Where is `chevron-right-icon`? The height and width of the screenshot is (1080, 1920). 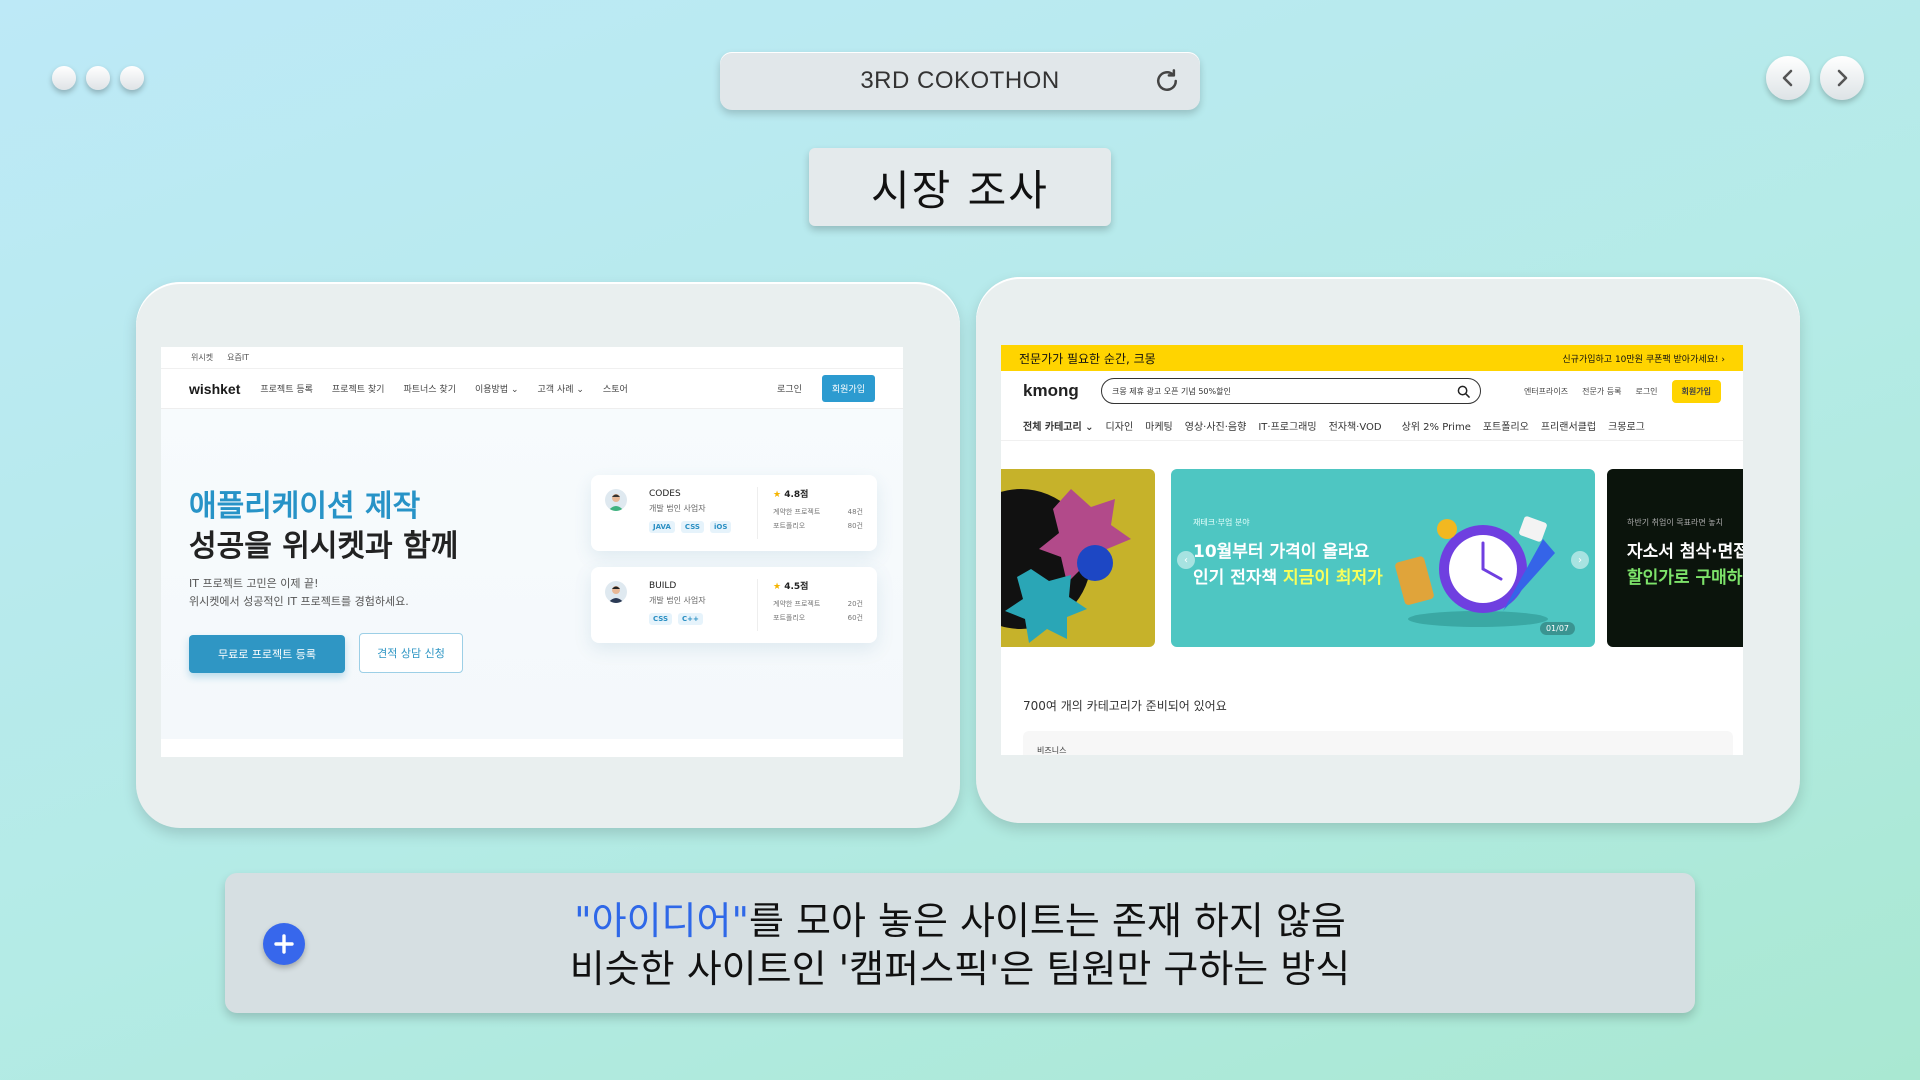
chevron-right-icon is located at coordinates (1842, 78).